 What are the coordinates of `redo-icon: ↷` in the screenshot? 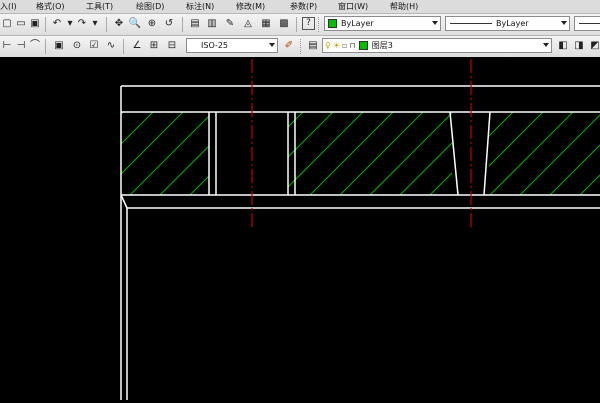 It's located at (82, 24).